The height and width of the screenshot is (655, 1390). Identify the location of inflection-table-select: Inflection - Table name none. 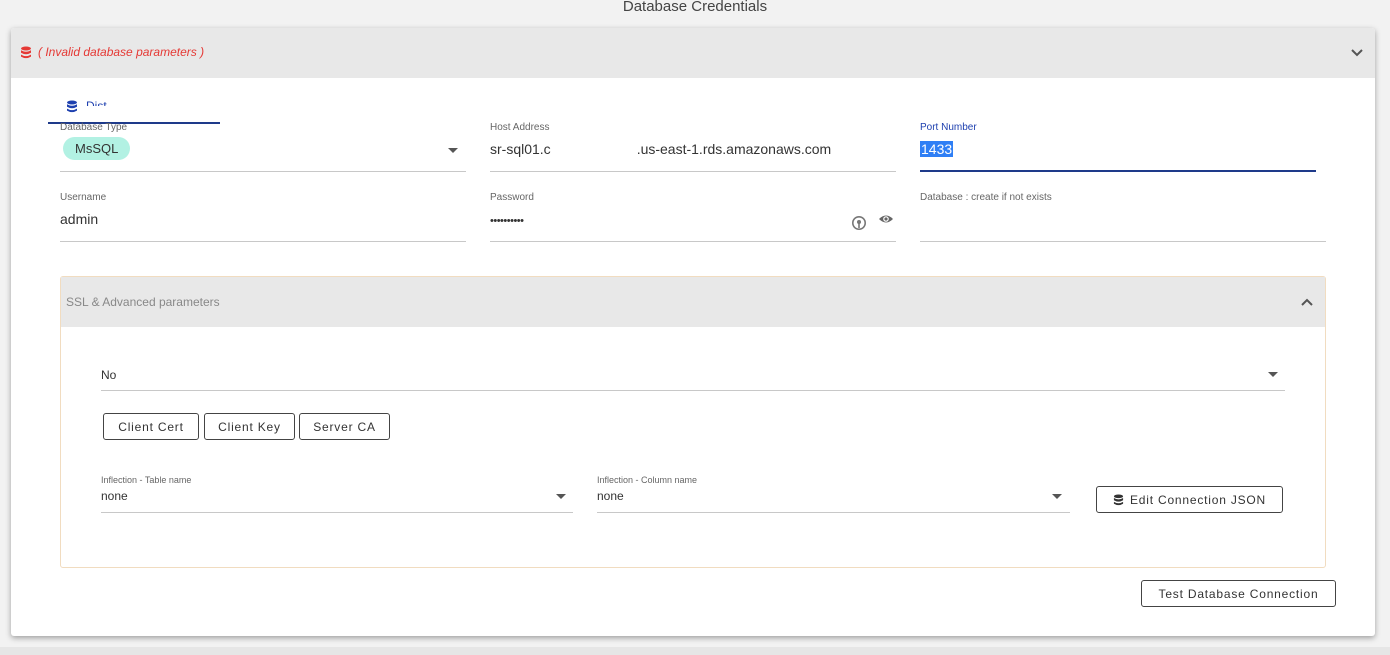
(337, 494).